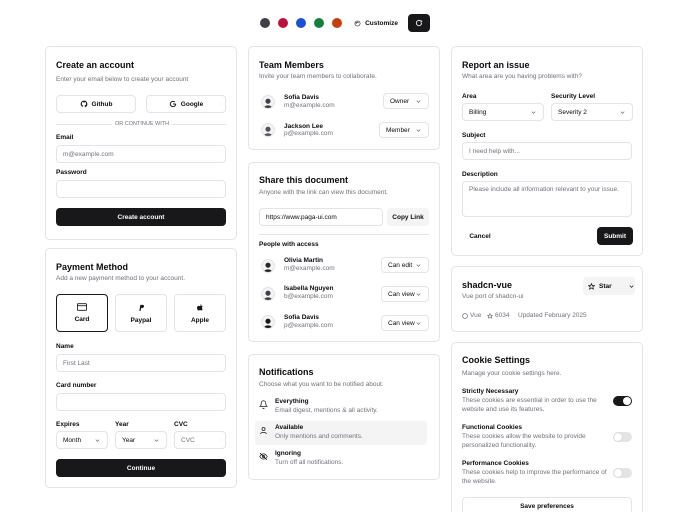 This screenshot has height=512, width=688. What do you see at coordinates (141, 217) in the screenshot?
I see `create-account-button: Create account` at bounding box center [141, 217].